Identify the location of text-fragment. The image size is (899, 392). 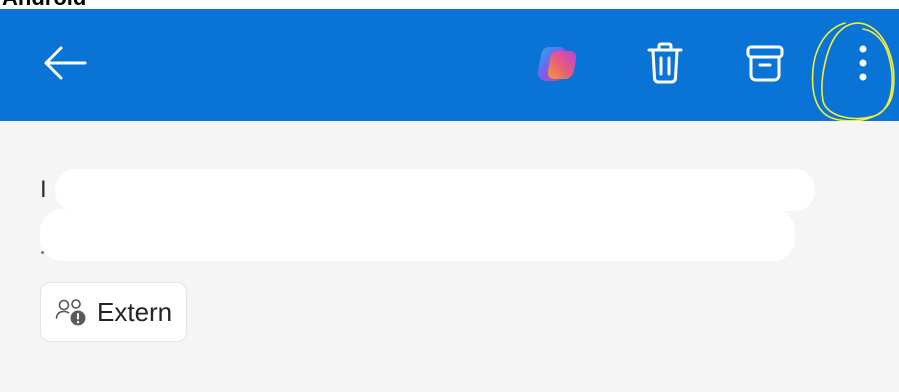
(42, 252).